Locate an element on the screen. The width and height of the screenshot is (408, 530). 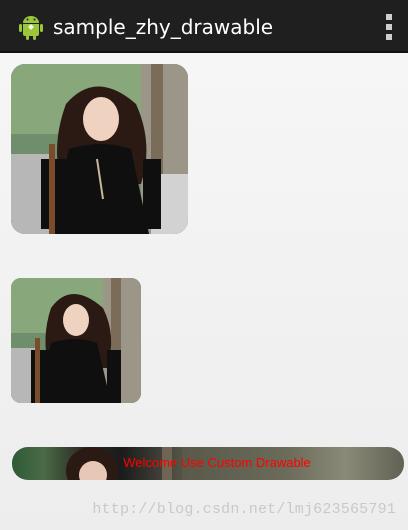
app-title: sample_zhy_drawable is located at coordinates (163, 27).